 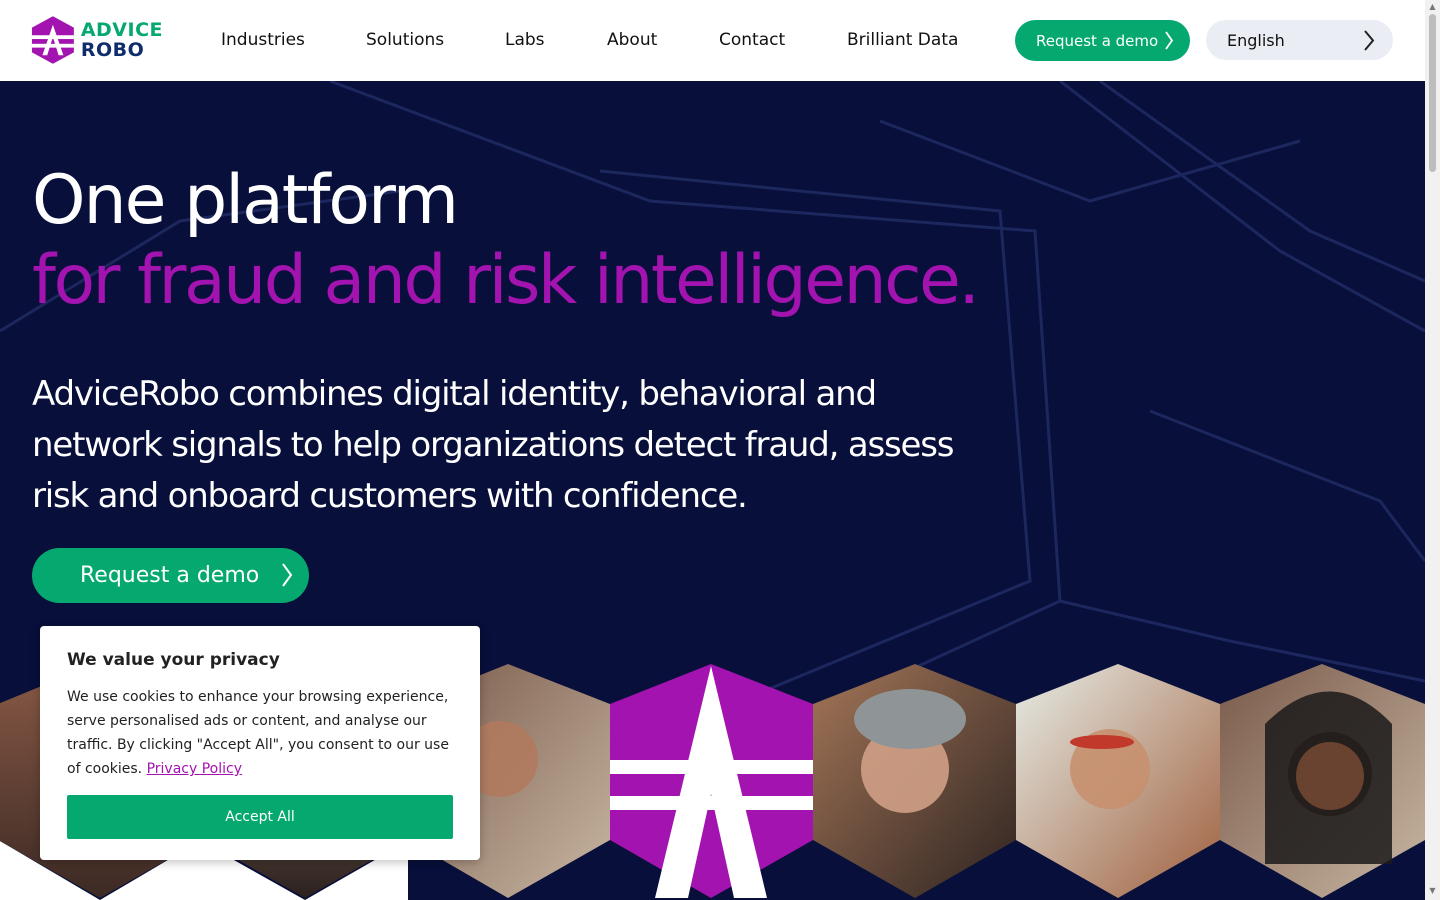 What do you see at coordinates (1432, 890) in the screenshot?
I see `scroll-down-icon: ▼` at bounding box center [1432, 890].